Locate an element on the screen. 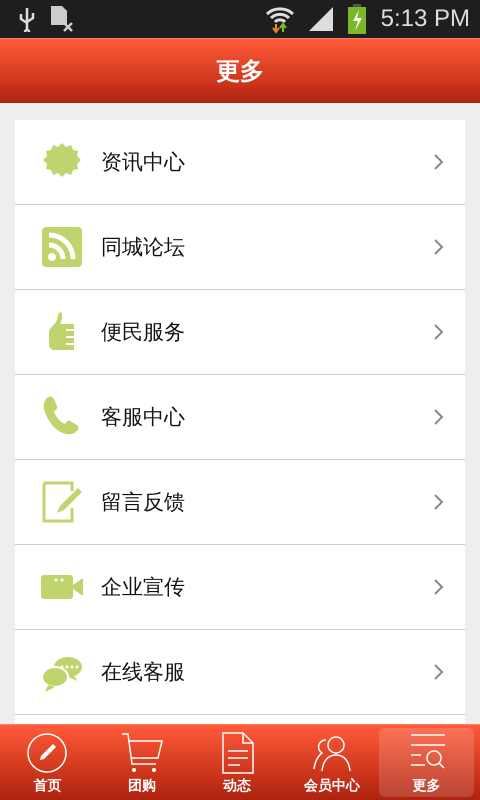 The height and width of the screenshot is (800, 480). menu-item-label: 客服中心 is located at coordinates (143, 417).